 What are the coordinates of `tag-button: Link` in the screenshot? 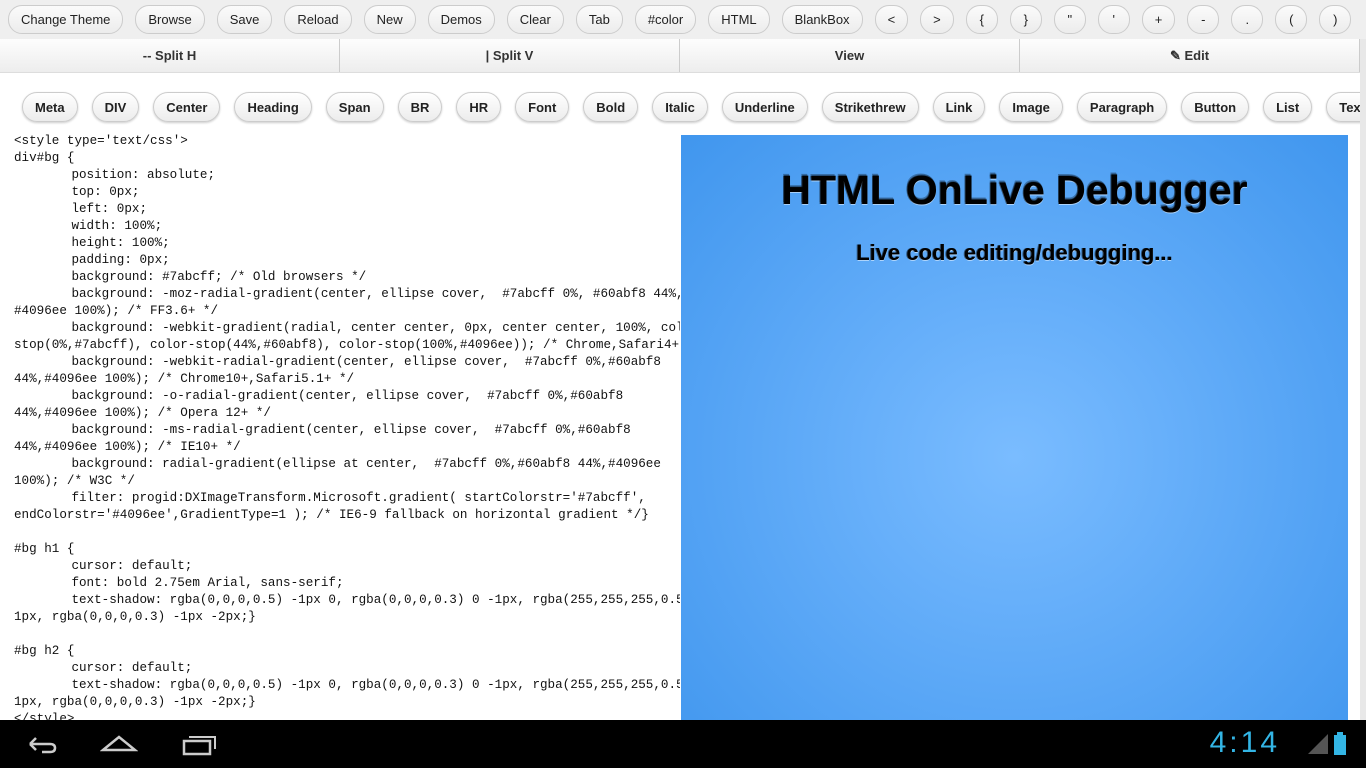 It's located at (959, 107).